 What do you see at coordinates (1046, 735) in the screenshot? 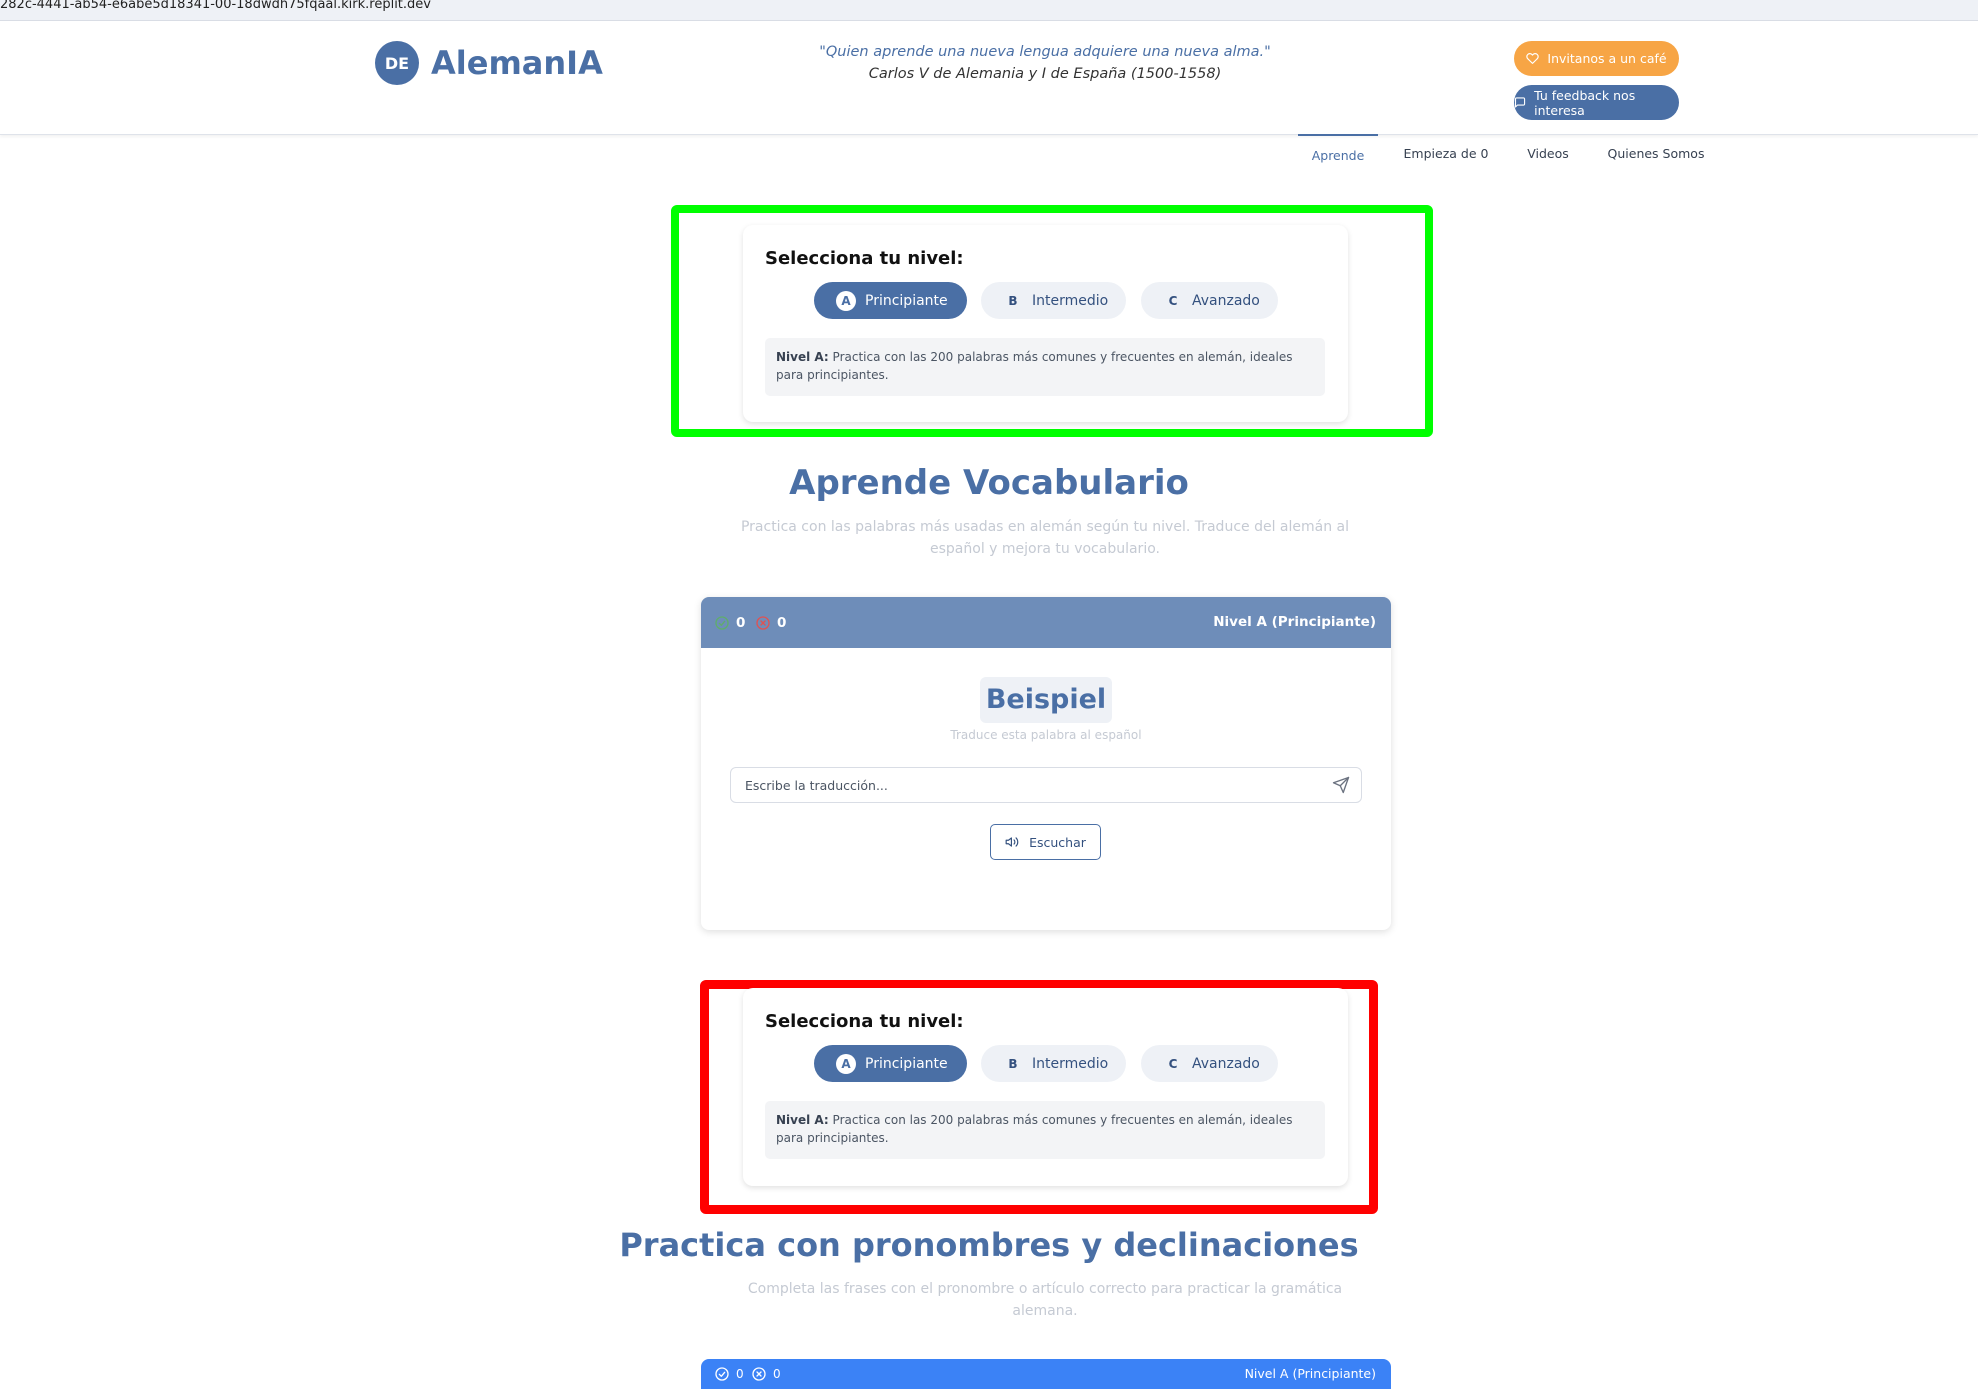
I see `word-hint: Traduce esta palabra al español` at bounding box center [1046, 735].